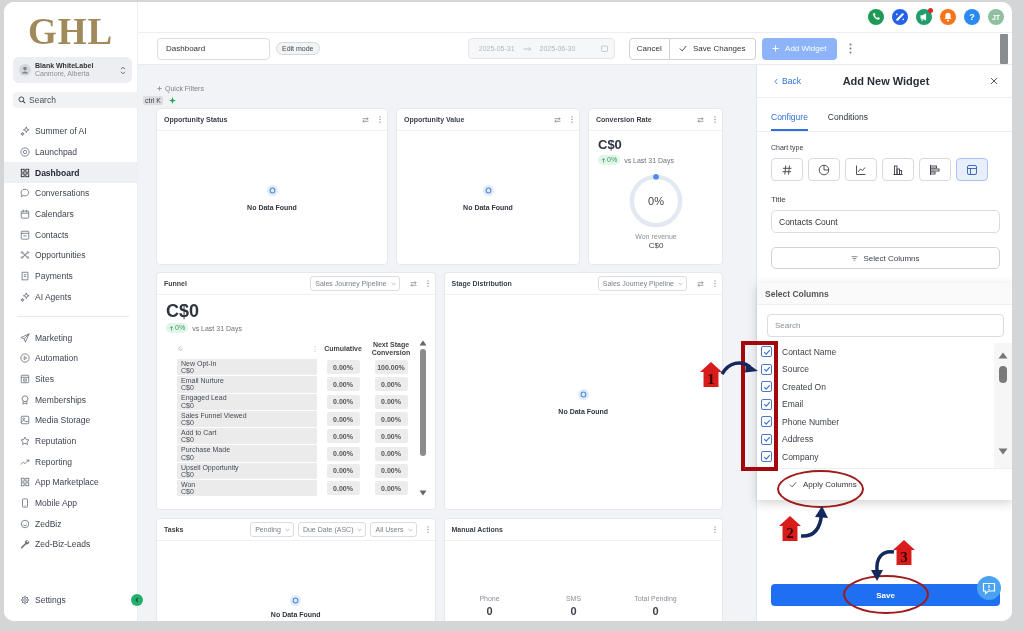  I want to click on sidebar-item: Media Storage, so click(70, 420).